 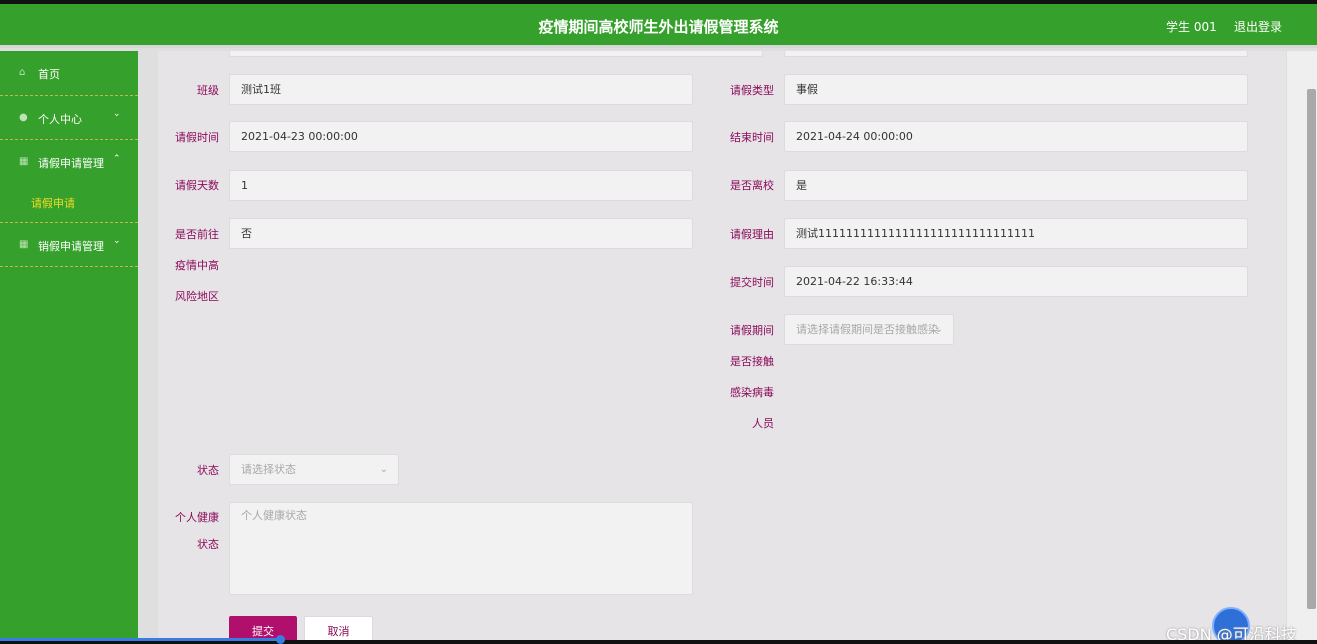 I want to click on risk-area-label-line2: 疫情中高, so click(x=197, y=265).